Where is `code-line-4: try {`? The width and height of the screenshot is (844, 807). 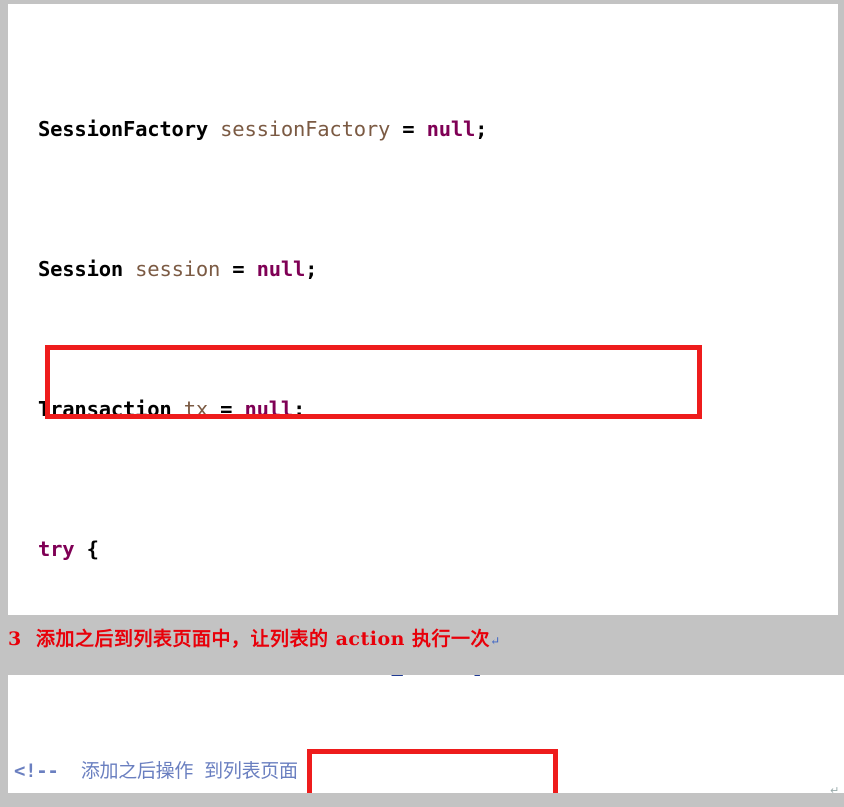
code-line-4: try { is located at coordinates (438, 549).